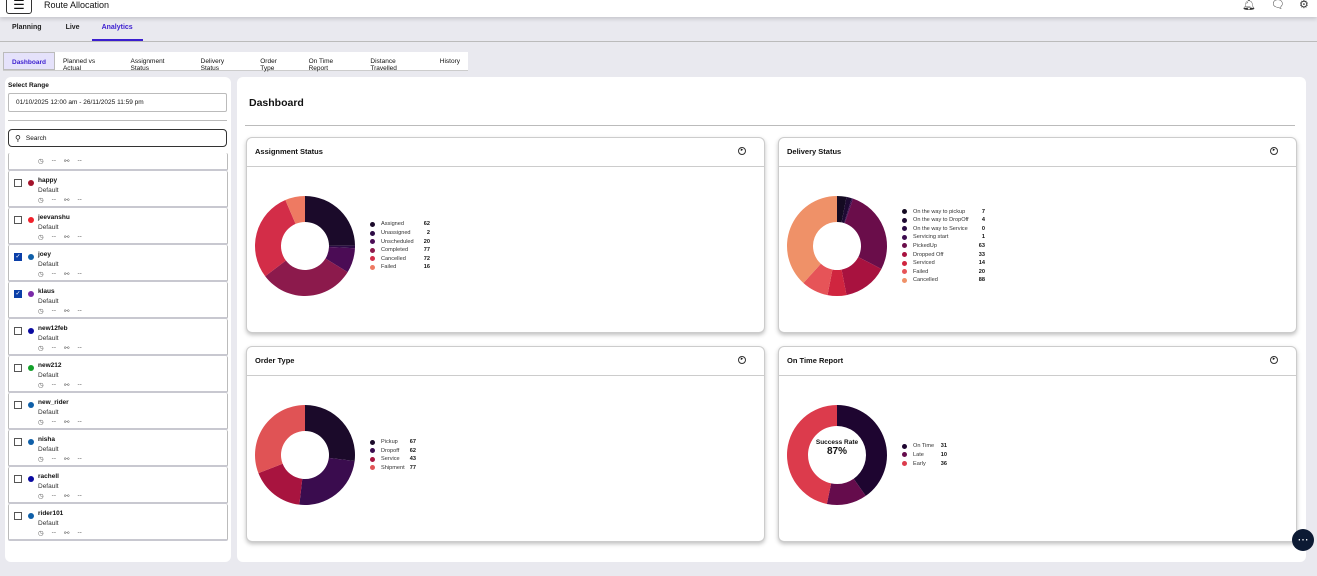 This screenshot has width=1317, height=576. I want to click on legend-value: 31, so click(943, 446).